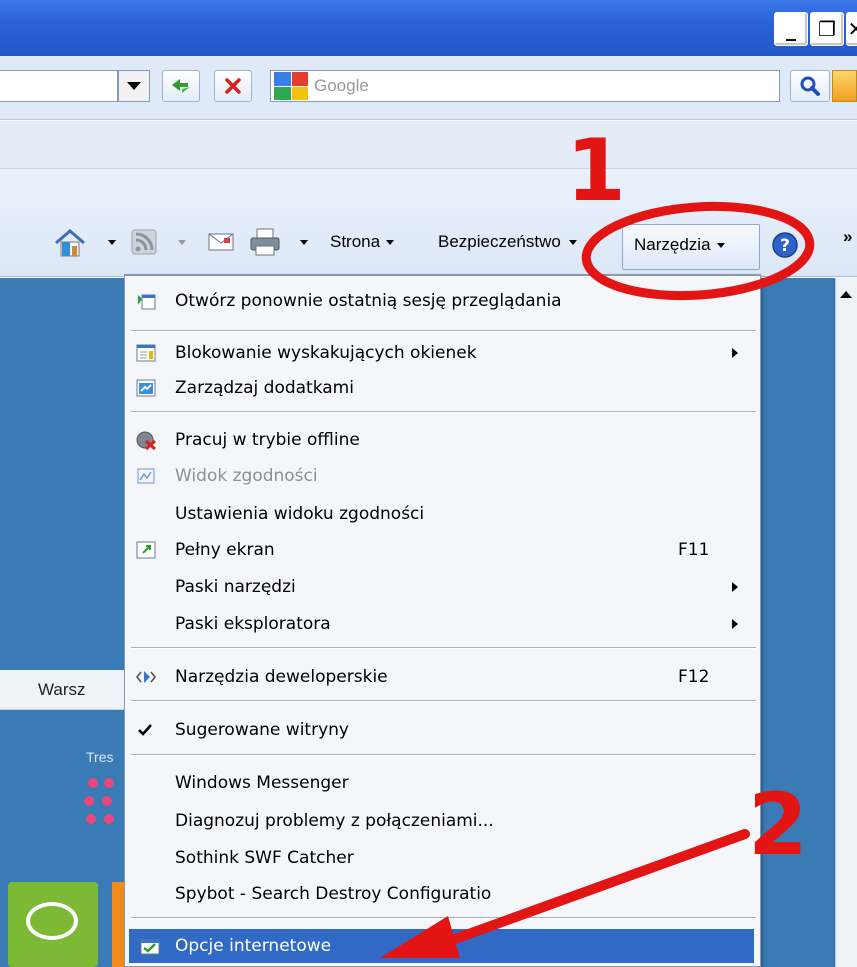 This screenshot has width=857, height=967. Describe the element at coordinates (442, 677) in the screenshot. I see `menu-item-developer-tools: Narzędzia deweloperskie F12` at that location.